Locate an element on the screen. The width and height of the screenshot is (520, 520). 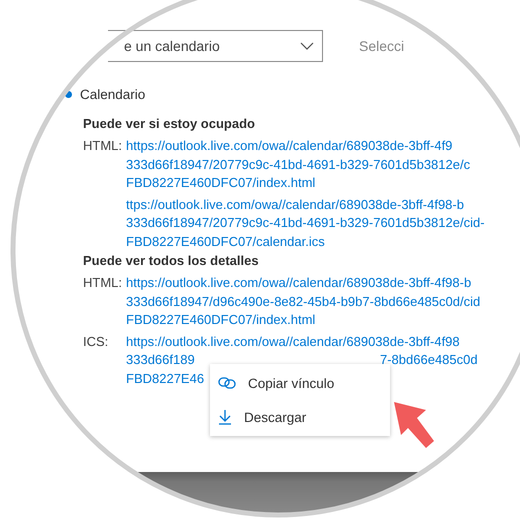
url-link: 333d66f18947/20779c9c-41bd-4691-b329-7601d5b3812e/c is located at coordinates (323, 165).